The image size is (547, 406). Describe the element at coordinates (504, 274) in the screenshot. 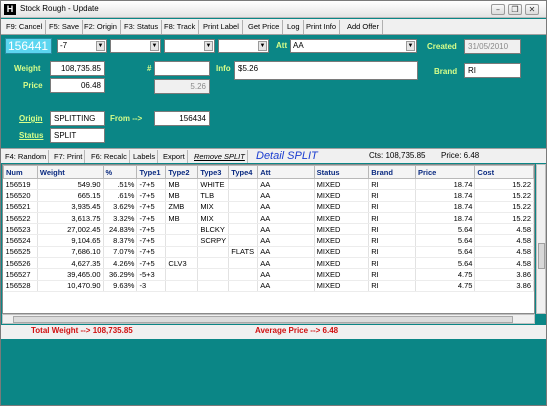

I see `cell-cost: 3.86` at that location.